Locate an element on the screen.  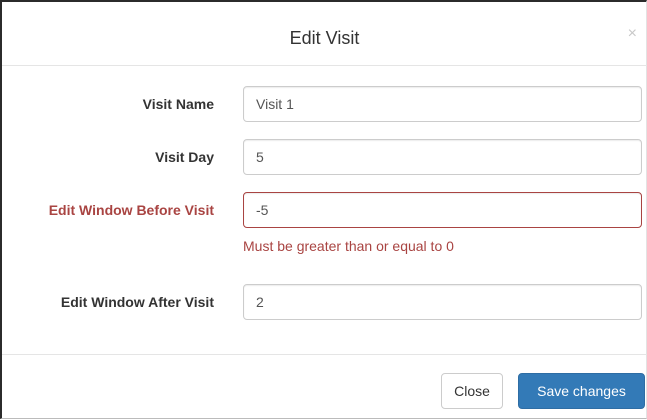
modal-title: Edit Visit is located at coordinates (324, 38).